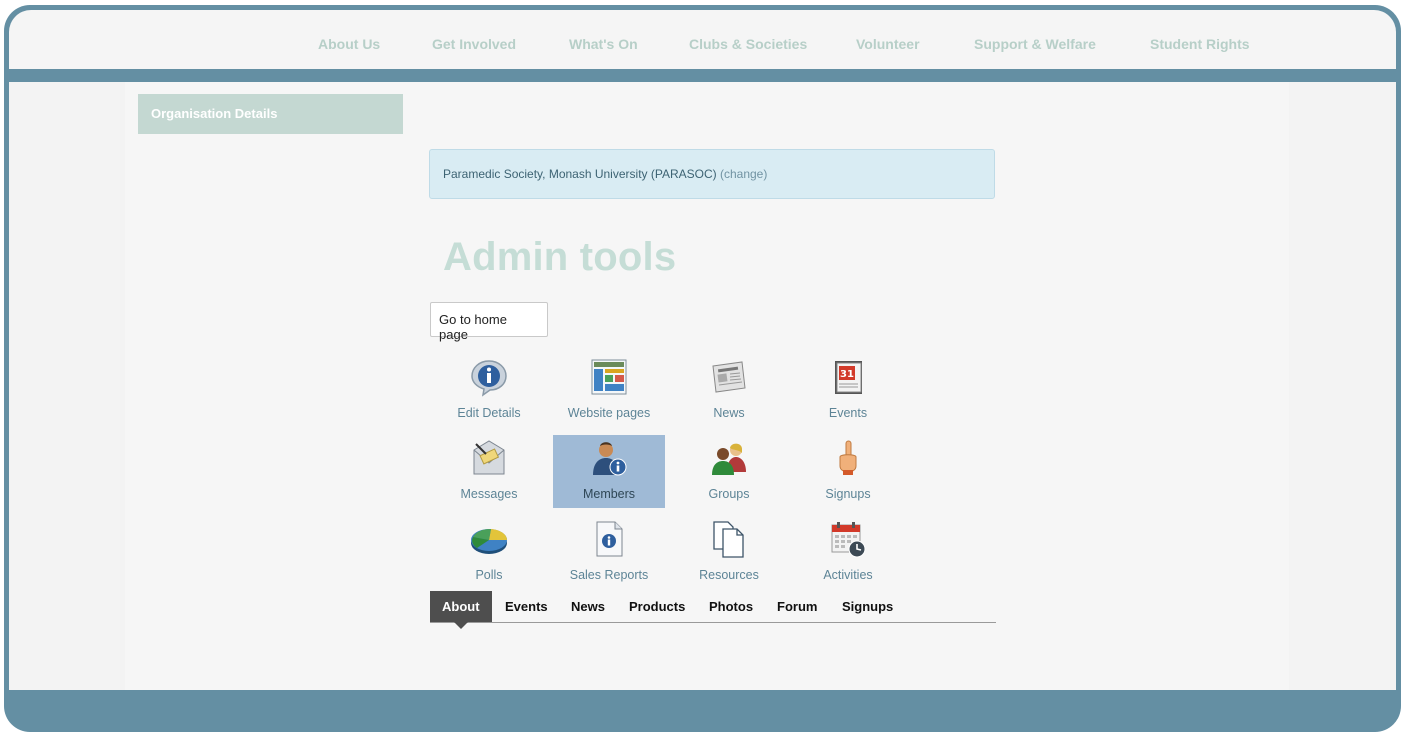 This screenshot has height=733, width=1405. What do you see at coordinates (743, 174) in the screenshot?
I see `change-organisation-link: (change)` at bounding box center [743, 174].